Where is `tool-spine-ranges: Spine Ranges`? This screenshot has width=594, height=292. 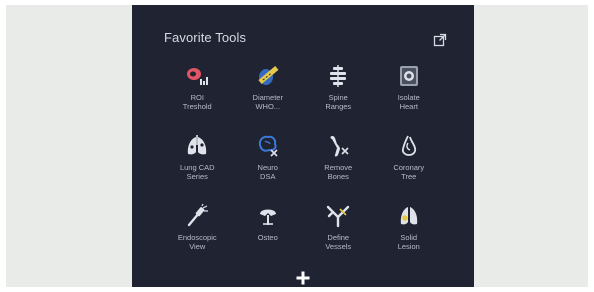
tool-spine-ranges: Spine Ranges is located at coordinates (338, 90).